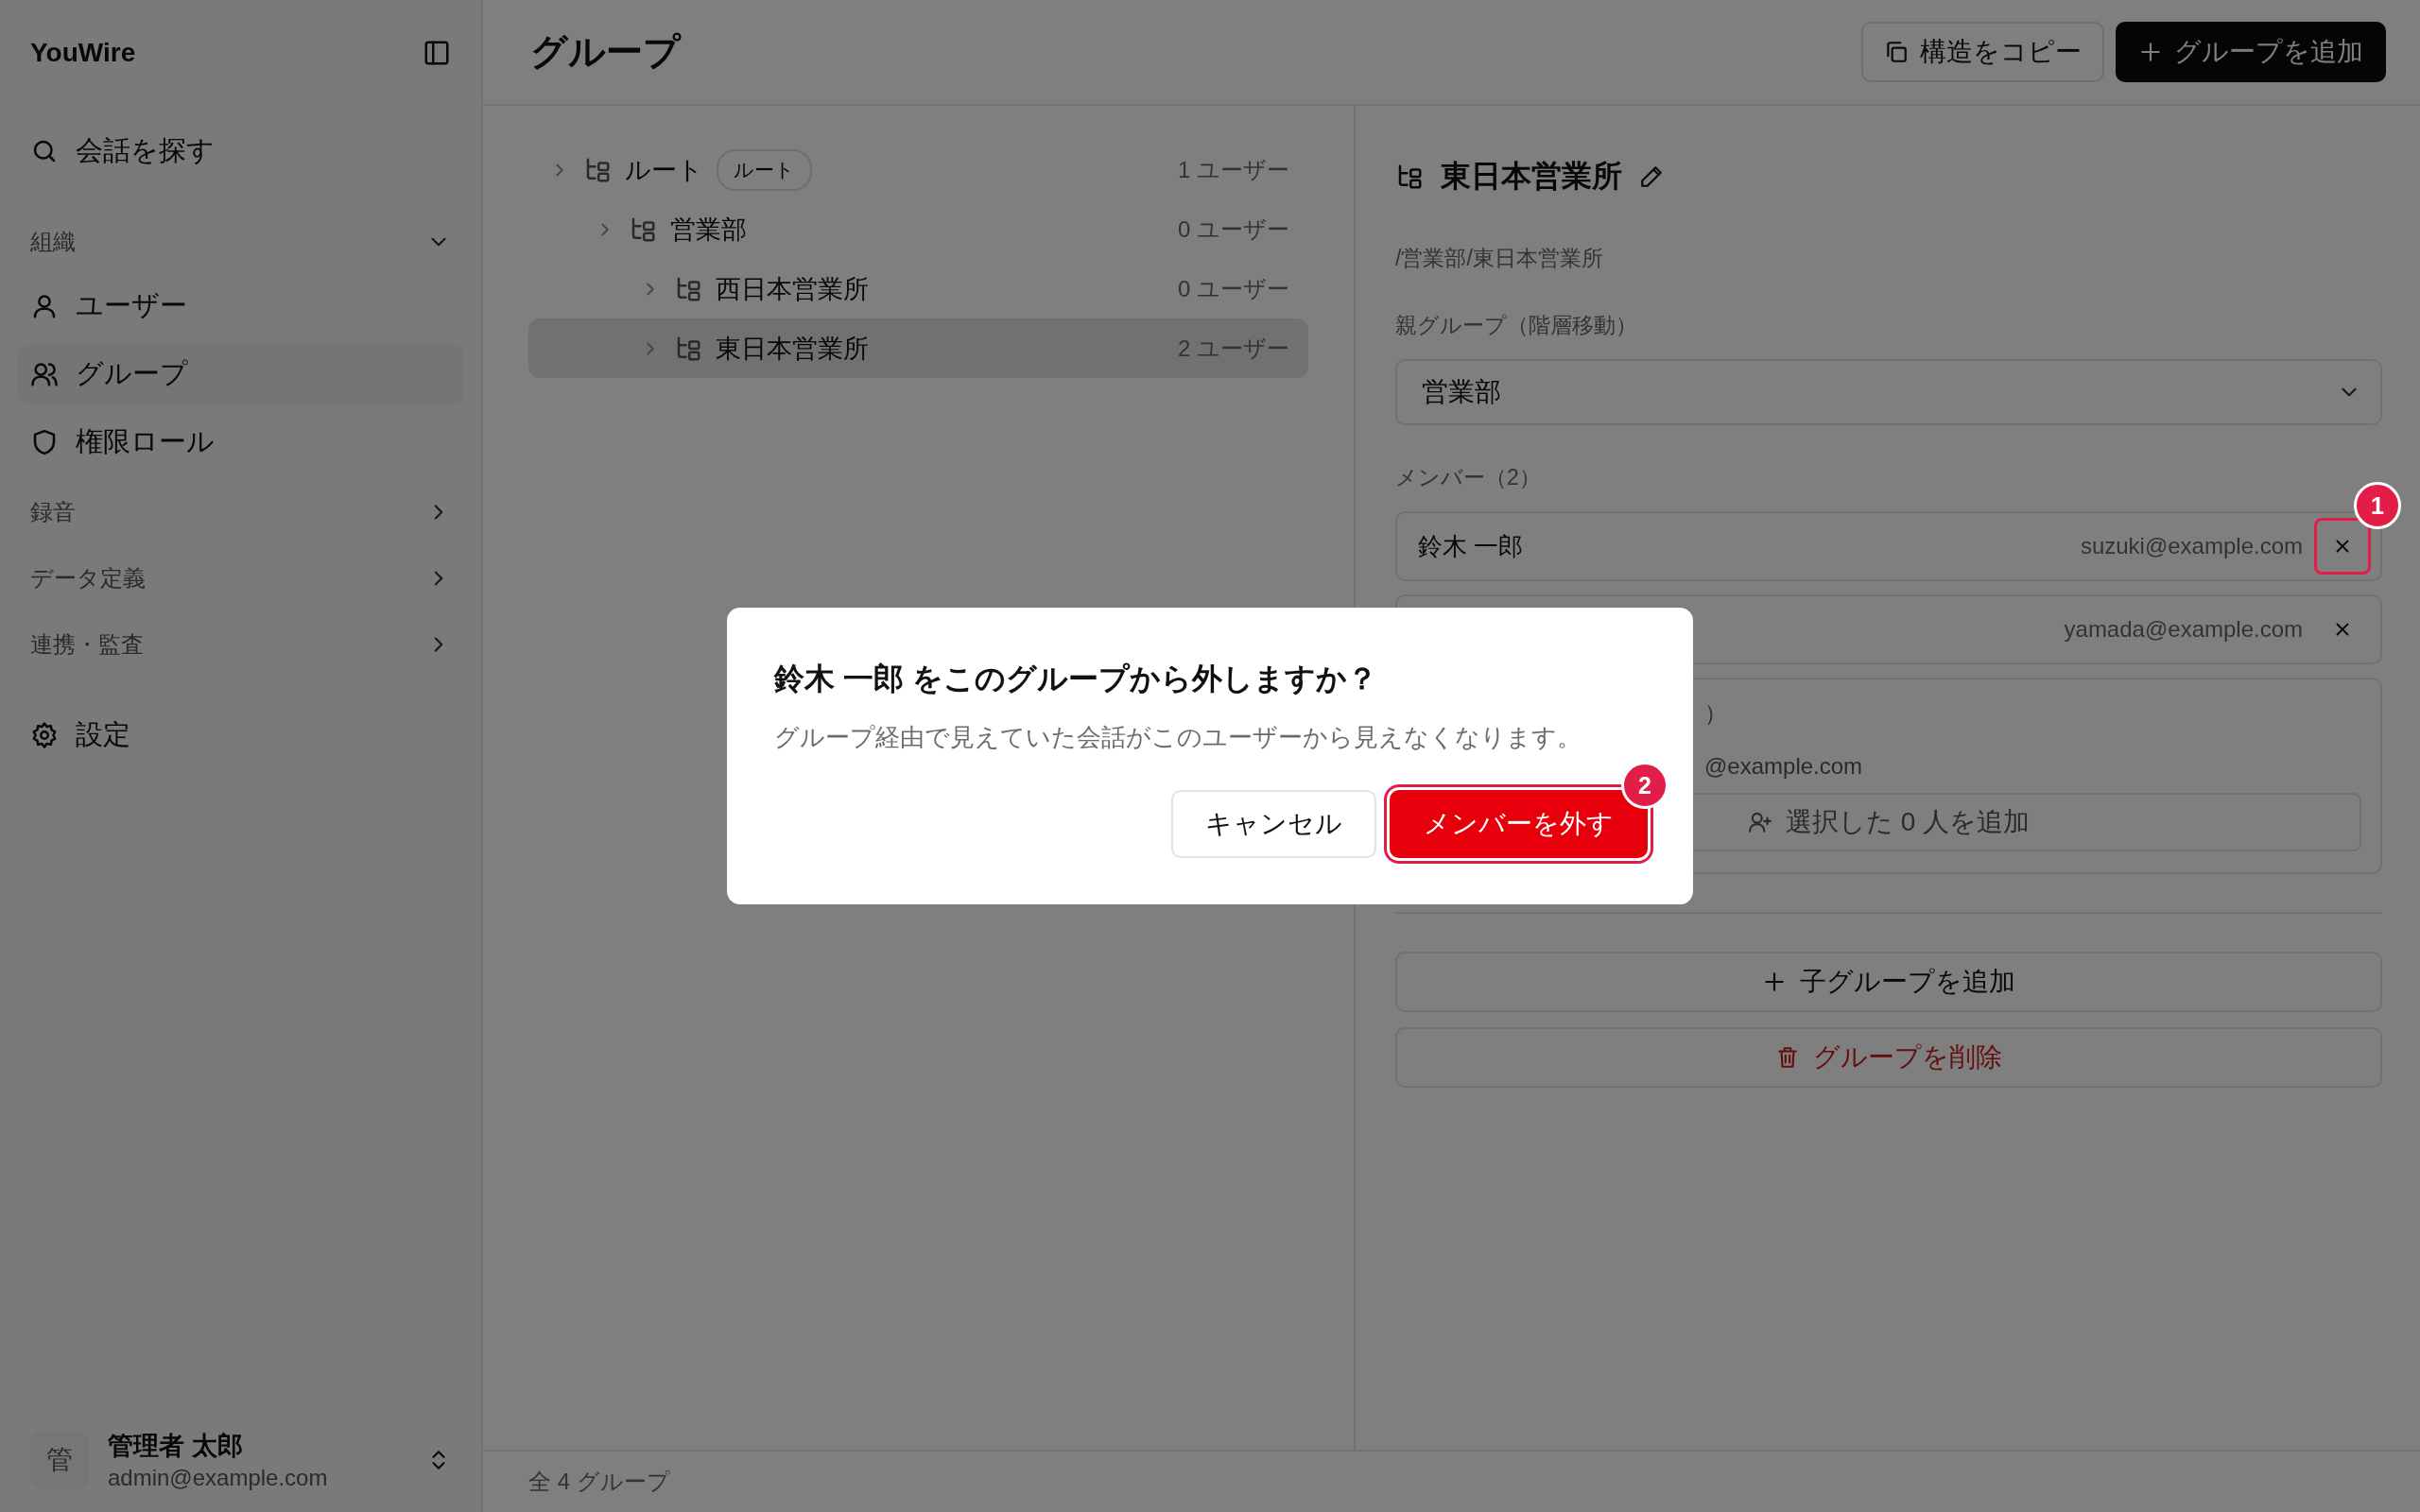 This screenshot has height=1512, width=2420. I want to click on dialog-description: グループ経由で見えていた会話がこのユーザーから見えなくなります。, so click(1178, 737).